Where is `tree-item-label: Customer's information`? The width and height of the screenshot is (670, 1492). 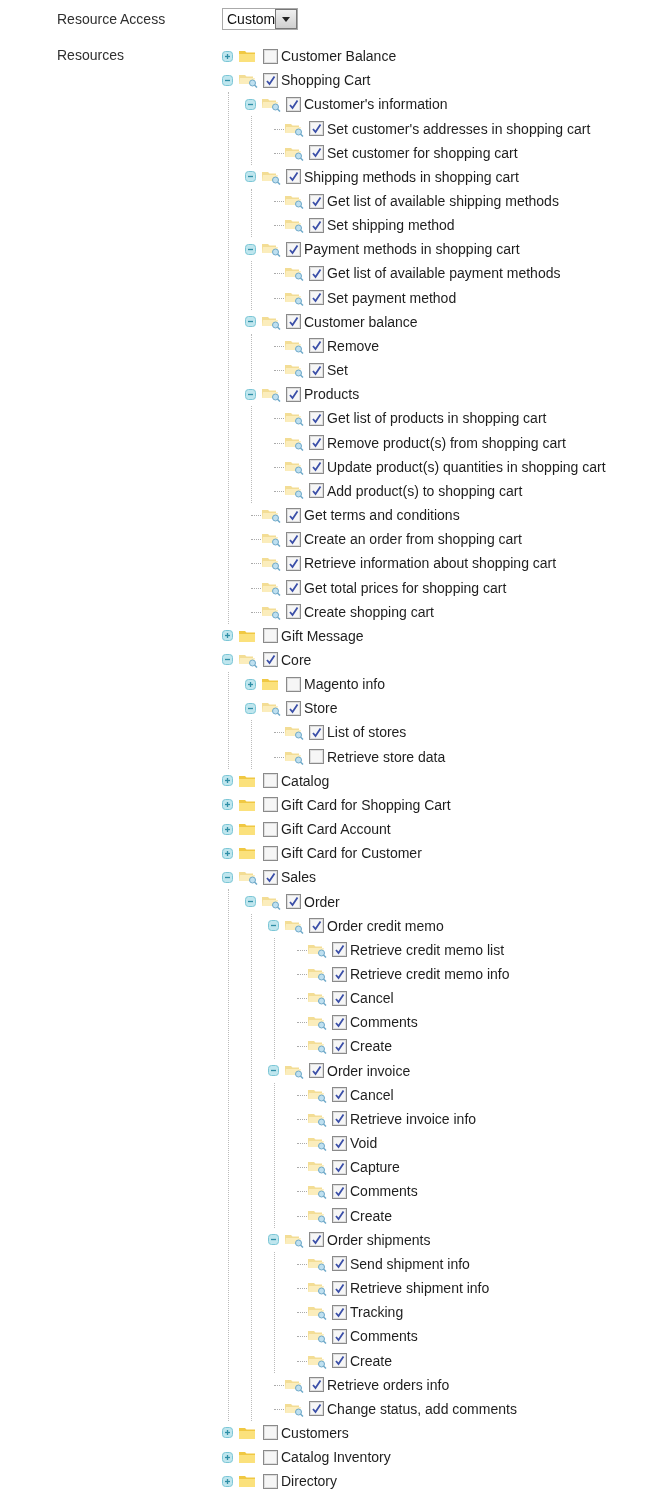
tree-item-label: Customer's information is located at coordinates (376, 104).